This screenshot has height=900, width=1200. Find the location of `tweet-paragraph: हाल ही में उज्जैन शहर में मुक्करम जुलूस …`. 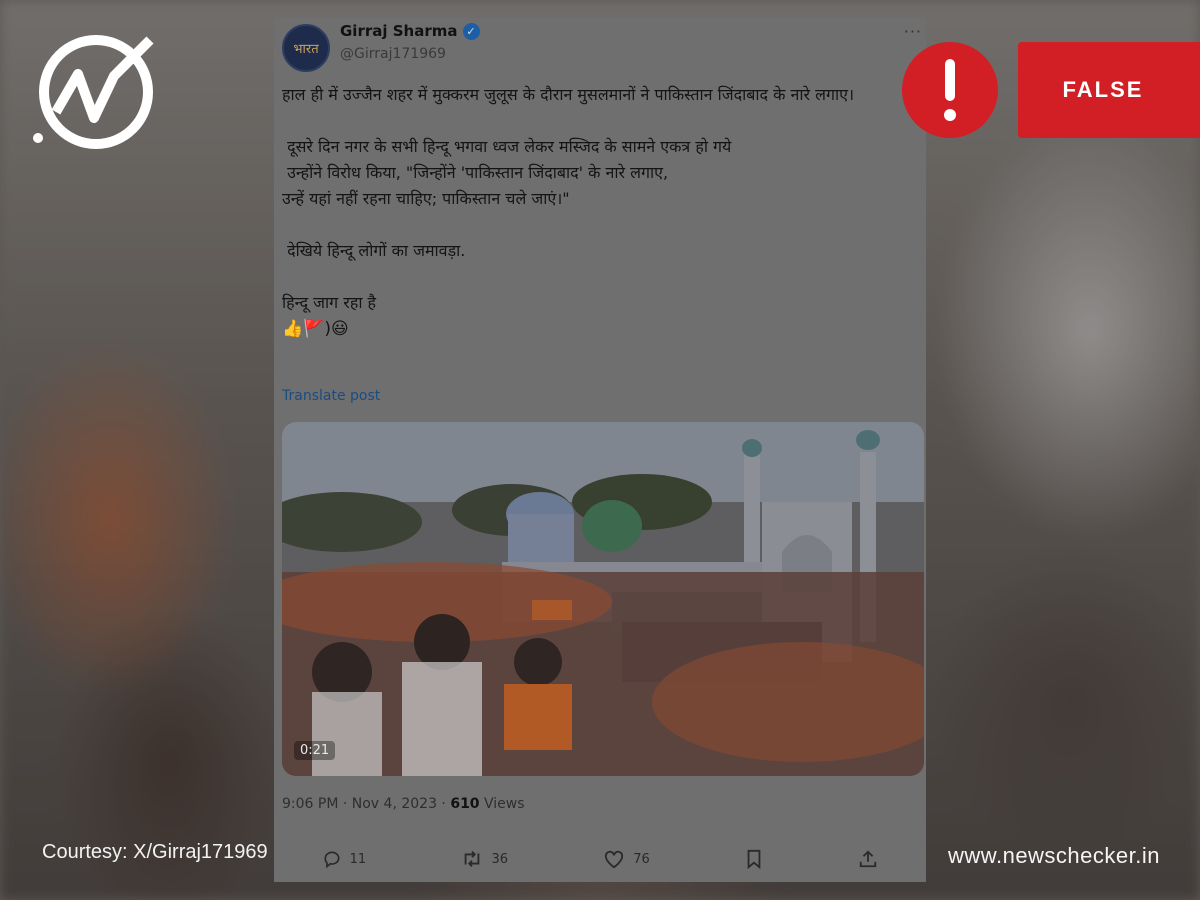

tweet-paragraph: हाल ही में उज्जैन शहर में मुक्करम जुलूस … is located at coordinates (568, 94).